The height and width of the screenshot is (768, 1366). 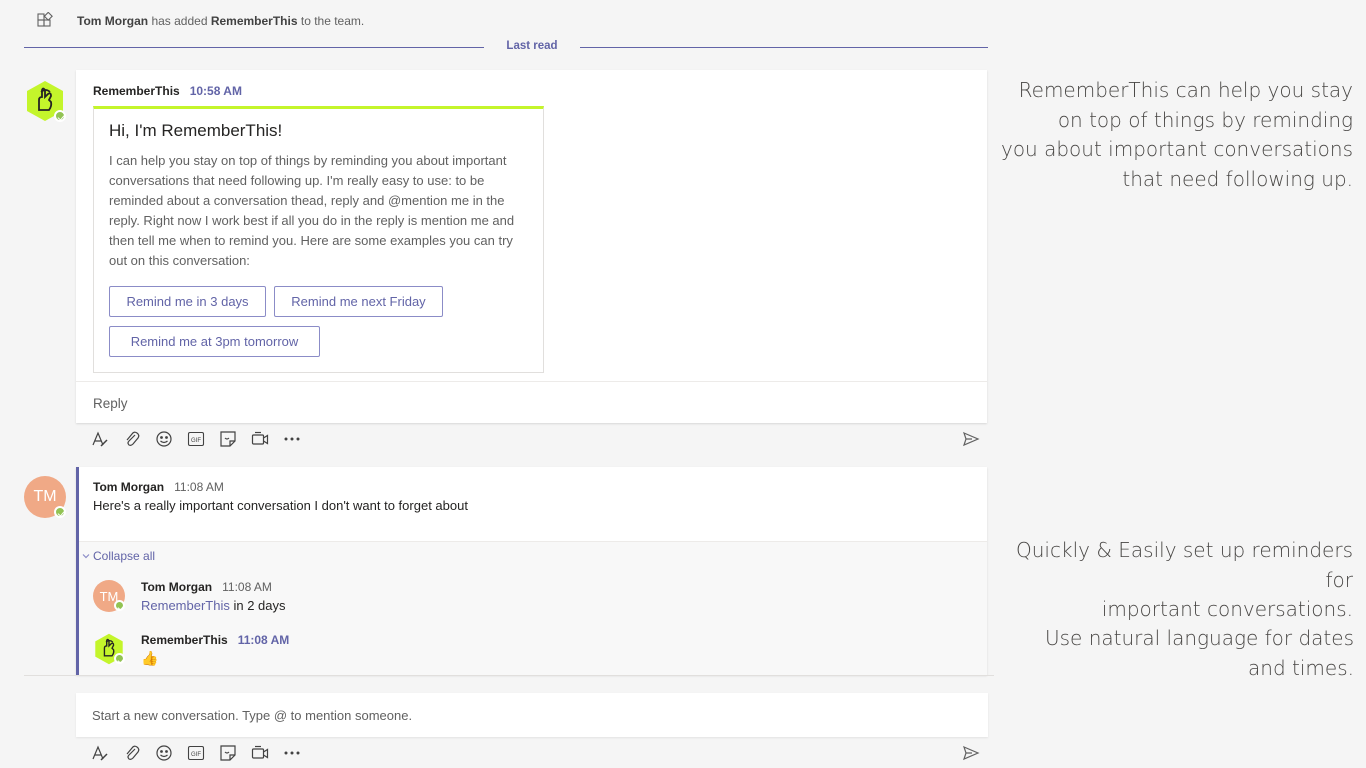 What do you see at coordinates (509, 675) in the screenshot?
I see `compose-divider` at bounding box center [509, 675].